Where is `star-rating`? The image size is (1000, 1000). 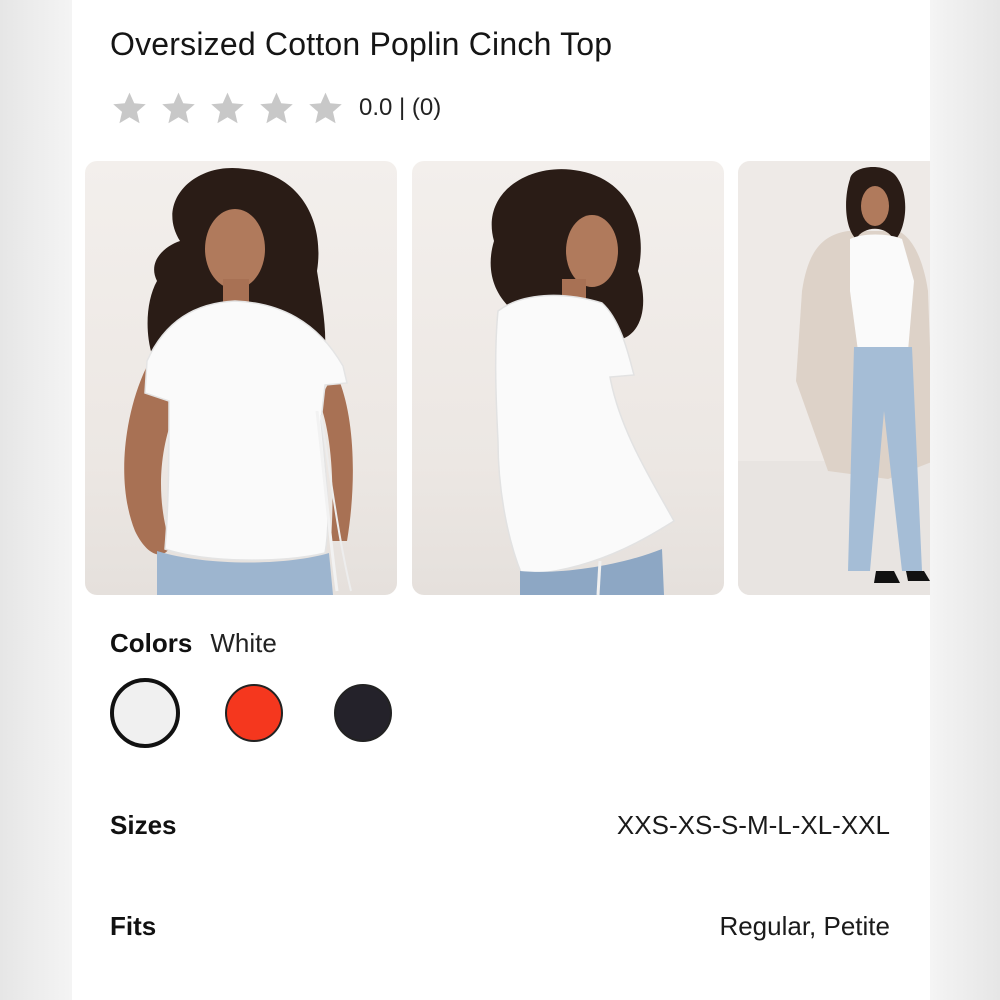 star-rating is located at coordinates (227, 108).